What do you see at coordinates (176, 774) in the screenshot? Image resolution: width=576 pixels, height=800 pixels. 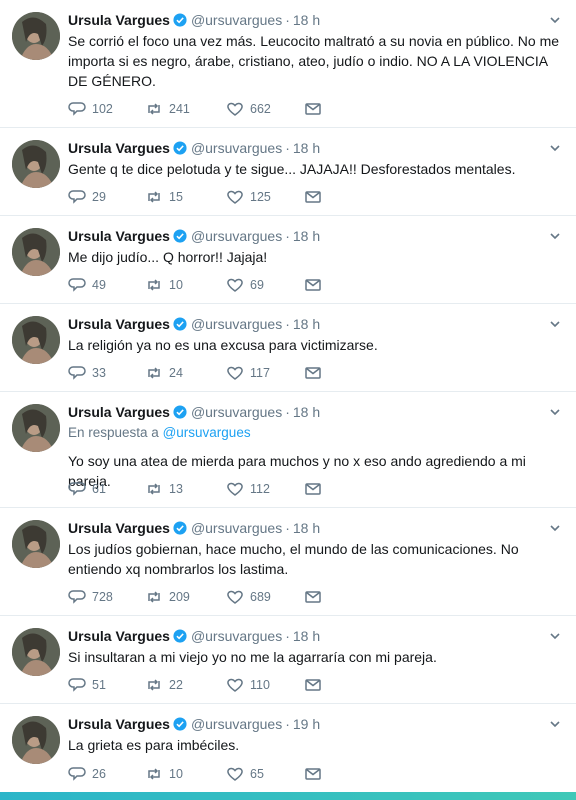 I see `retweet-count: 10` at bounding box center [176, 774].